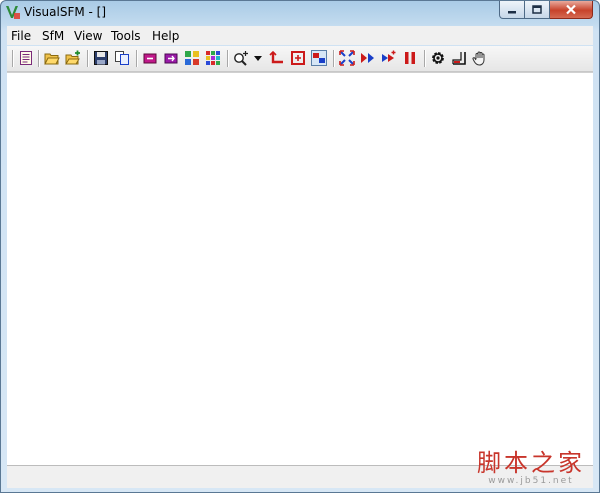 The width and height of the screenshot is (600, 493). I want to click on expand-button, so click(347, 58).